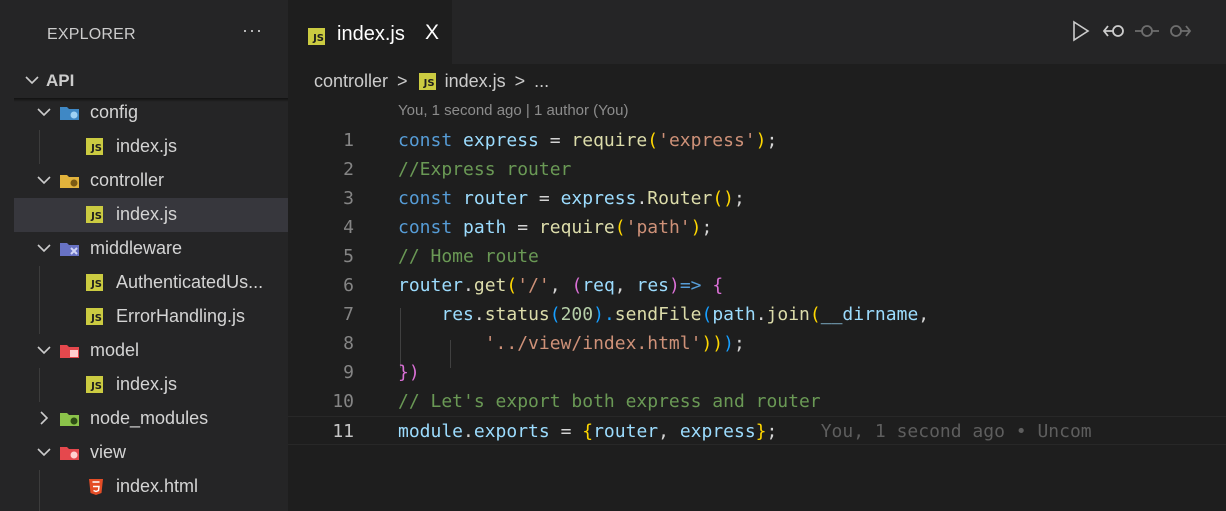 This screenshot has height=511, width=1226. I want to click on line-number: 8, so click(348, 343).